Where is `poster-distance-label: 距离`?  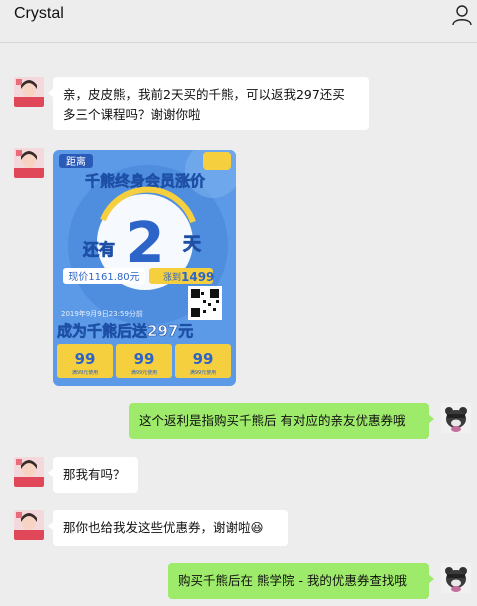
poster-distance-label: 距离 is located at coordinates (76, 161).